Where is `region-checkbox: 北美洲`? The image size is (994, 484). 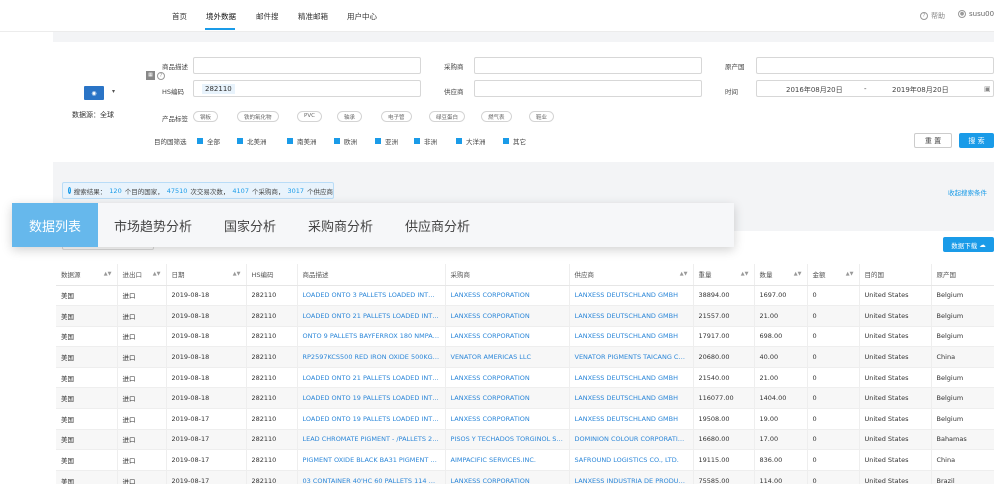 region-checkbox: 北美洲 is located at coordinates (252, 141).